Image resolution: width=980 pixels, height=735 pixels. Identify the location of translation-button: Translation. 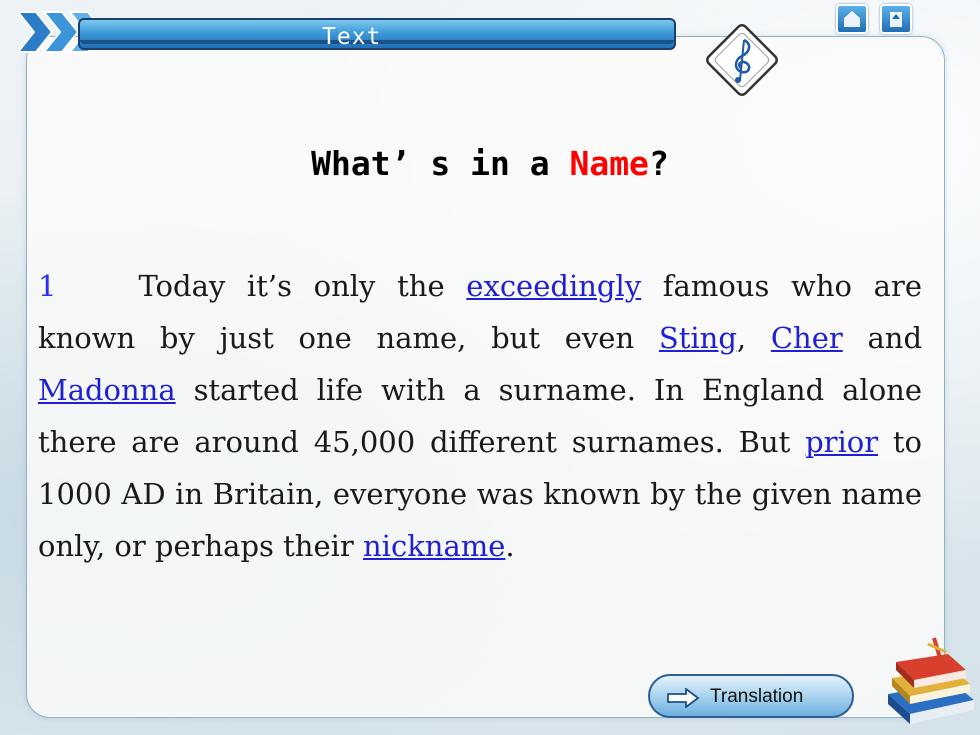
(751, 696).